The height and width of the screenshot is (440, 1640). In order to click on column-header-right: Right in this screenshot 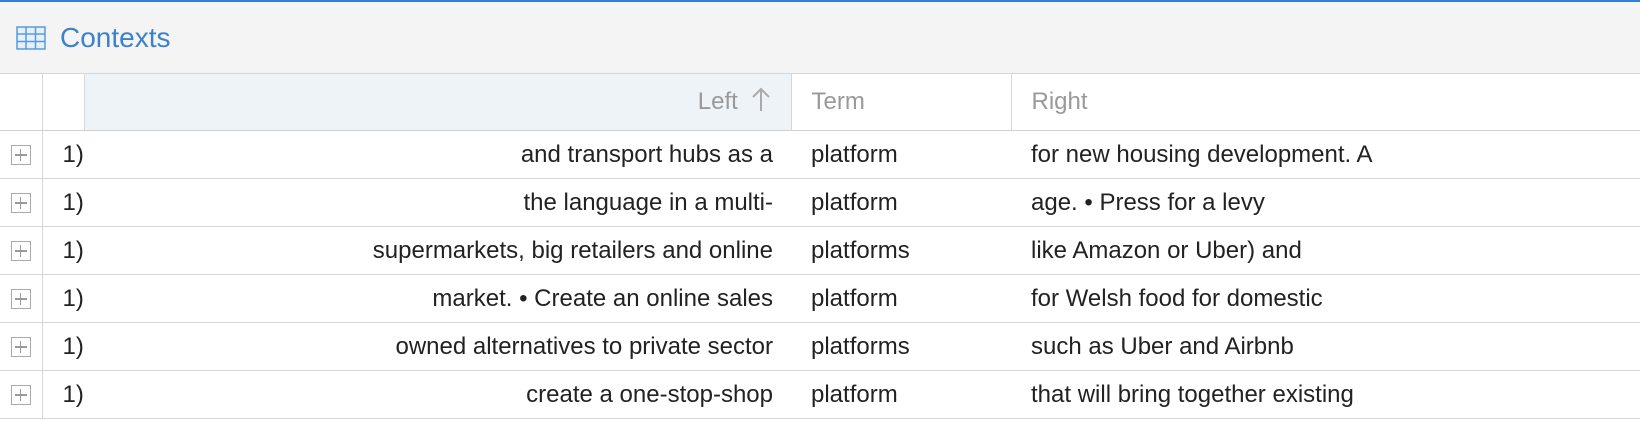, I will do `click(1325, 102)`.